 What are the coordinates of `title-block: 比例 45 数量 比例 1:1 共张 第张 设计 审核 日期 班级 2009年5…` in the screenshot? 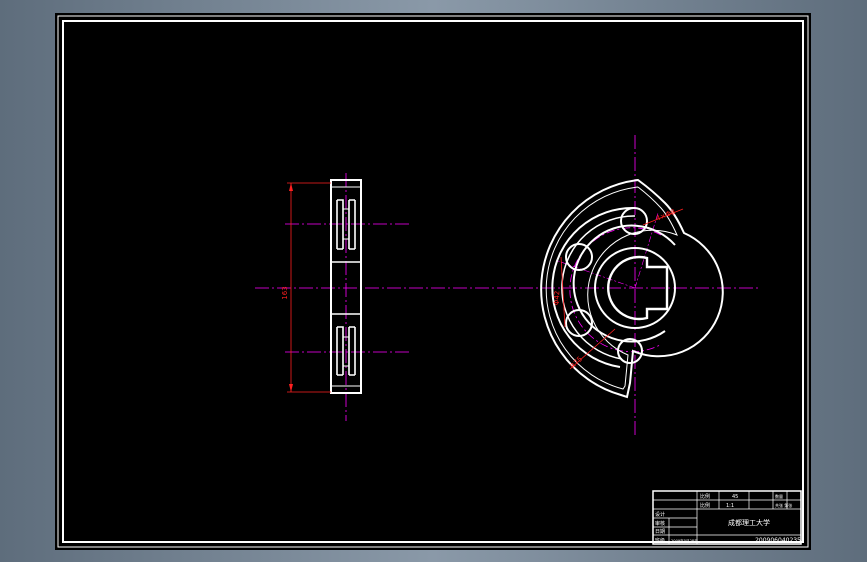 It's located at (727, 517).